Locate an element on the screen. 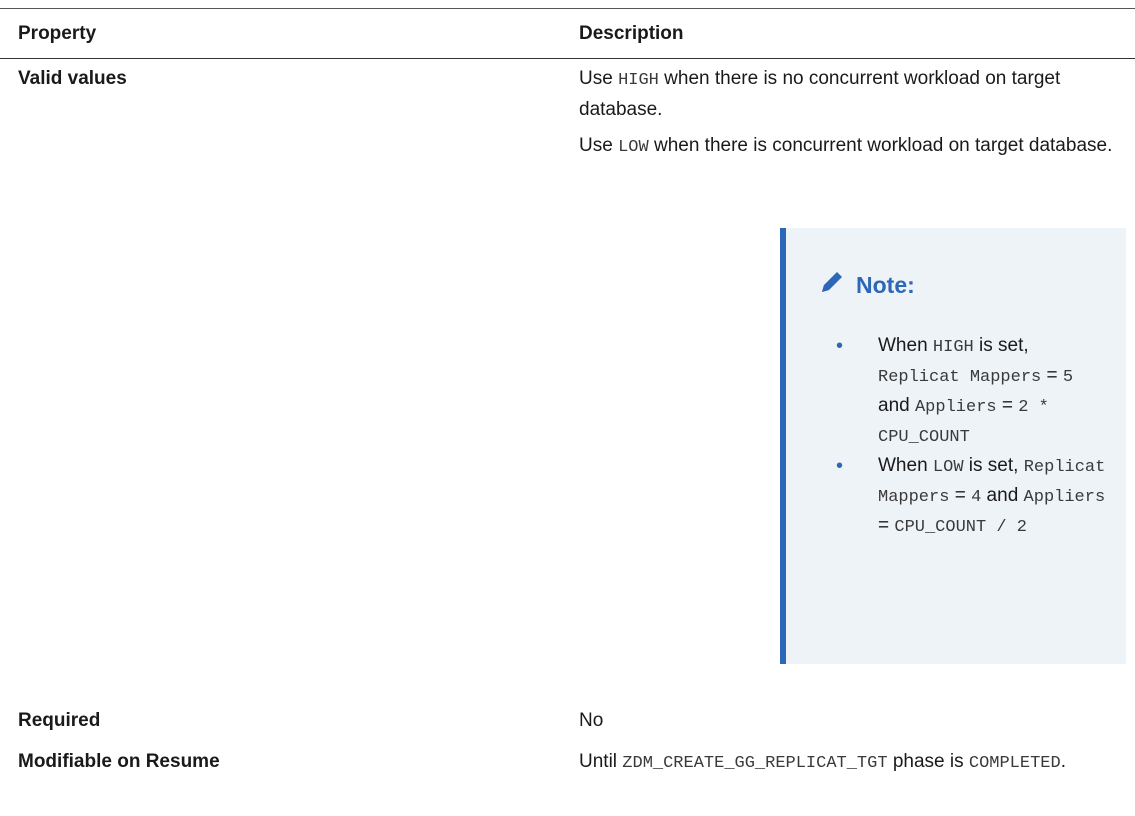  row-label-modifiable: Modifiable on Resume is located at coordinates (119, 761).